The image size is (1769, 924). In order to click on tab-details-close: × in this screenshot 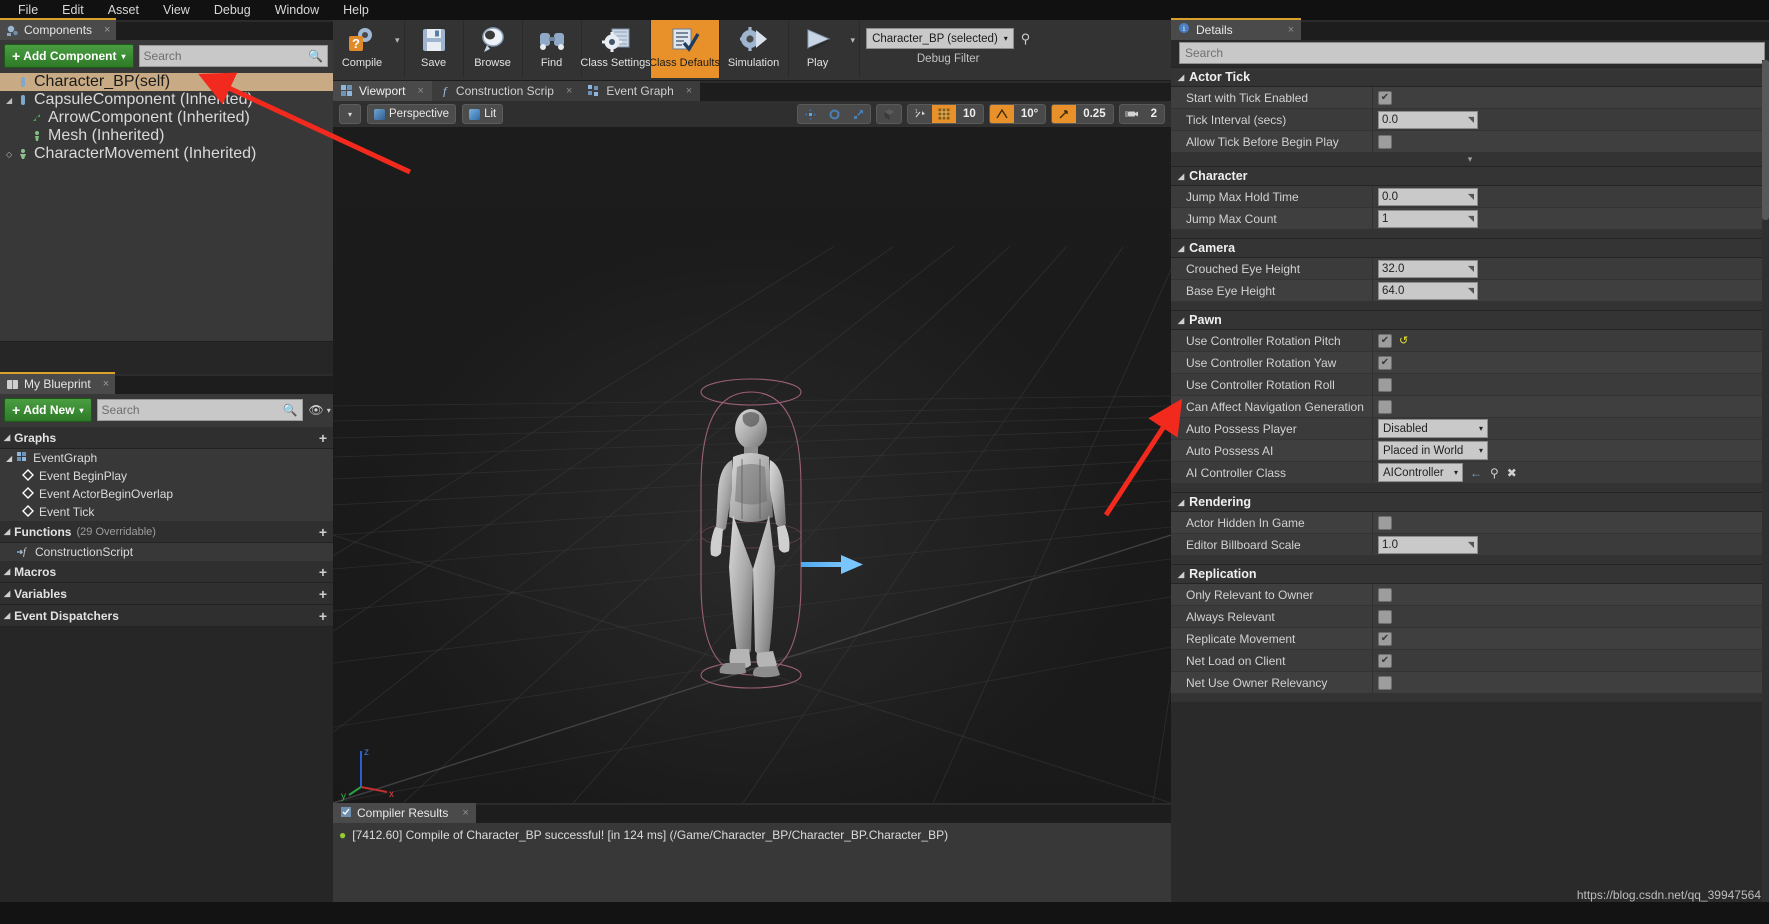, I will do `click(1291, 30)`.